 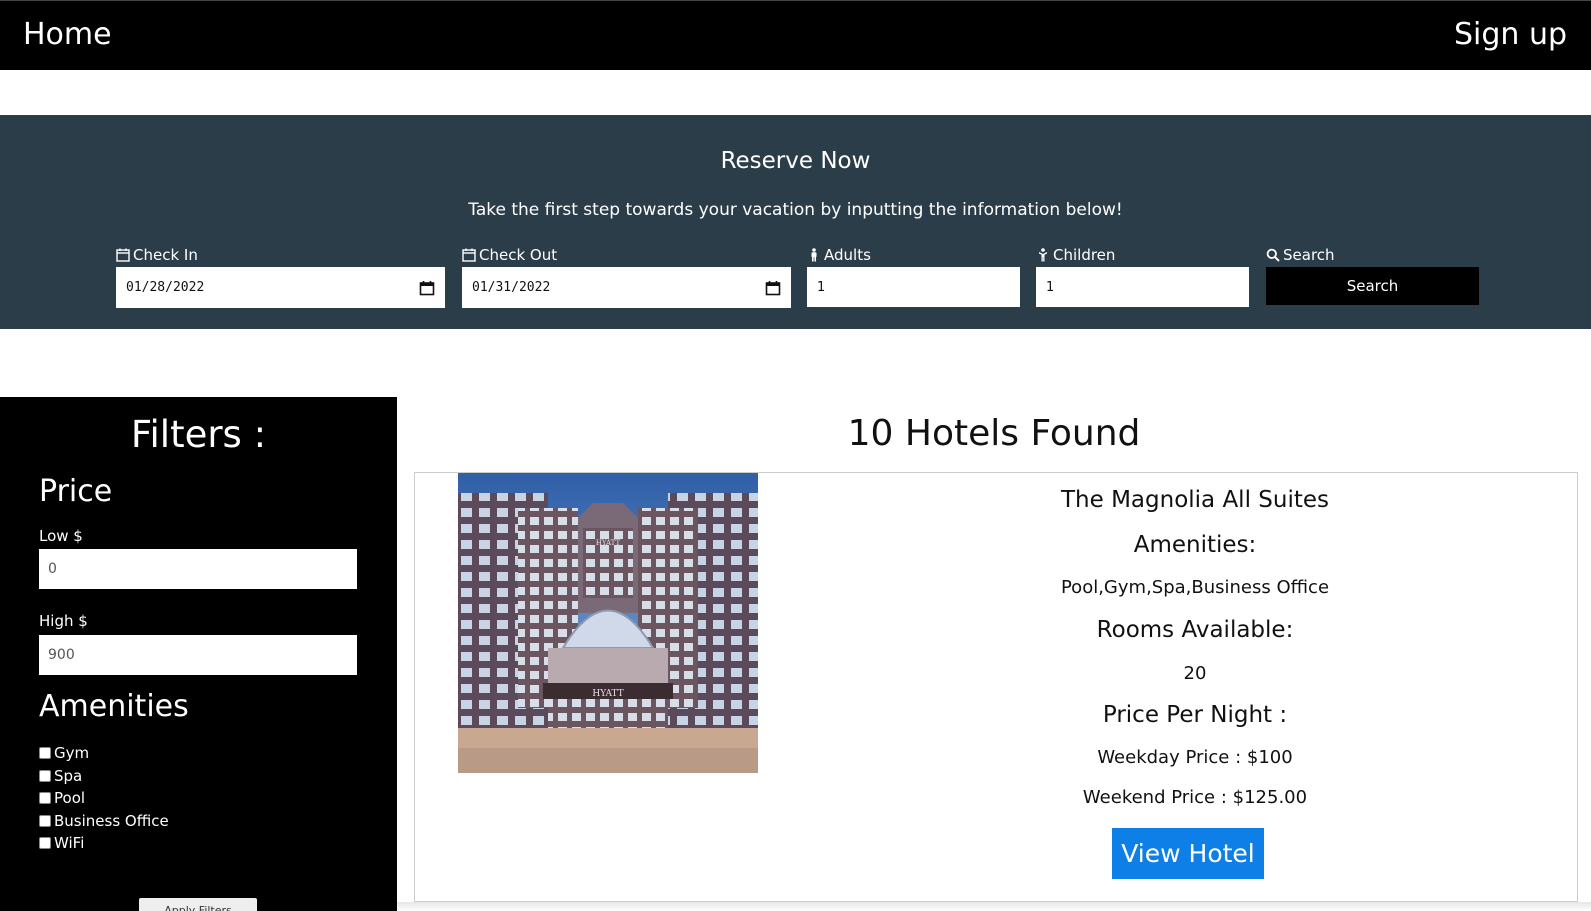 I want to click on child-icon, so click(x=1043, y=255).